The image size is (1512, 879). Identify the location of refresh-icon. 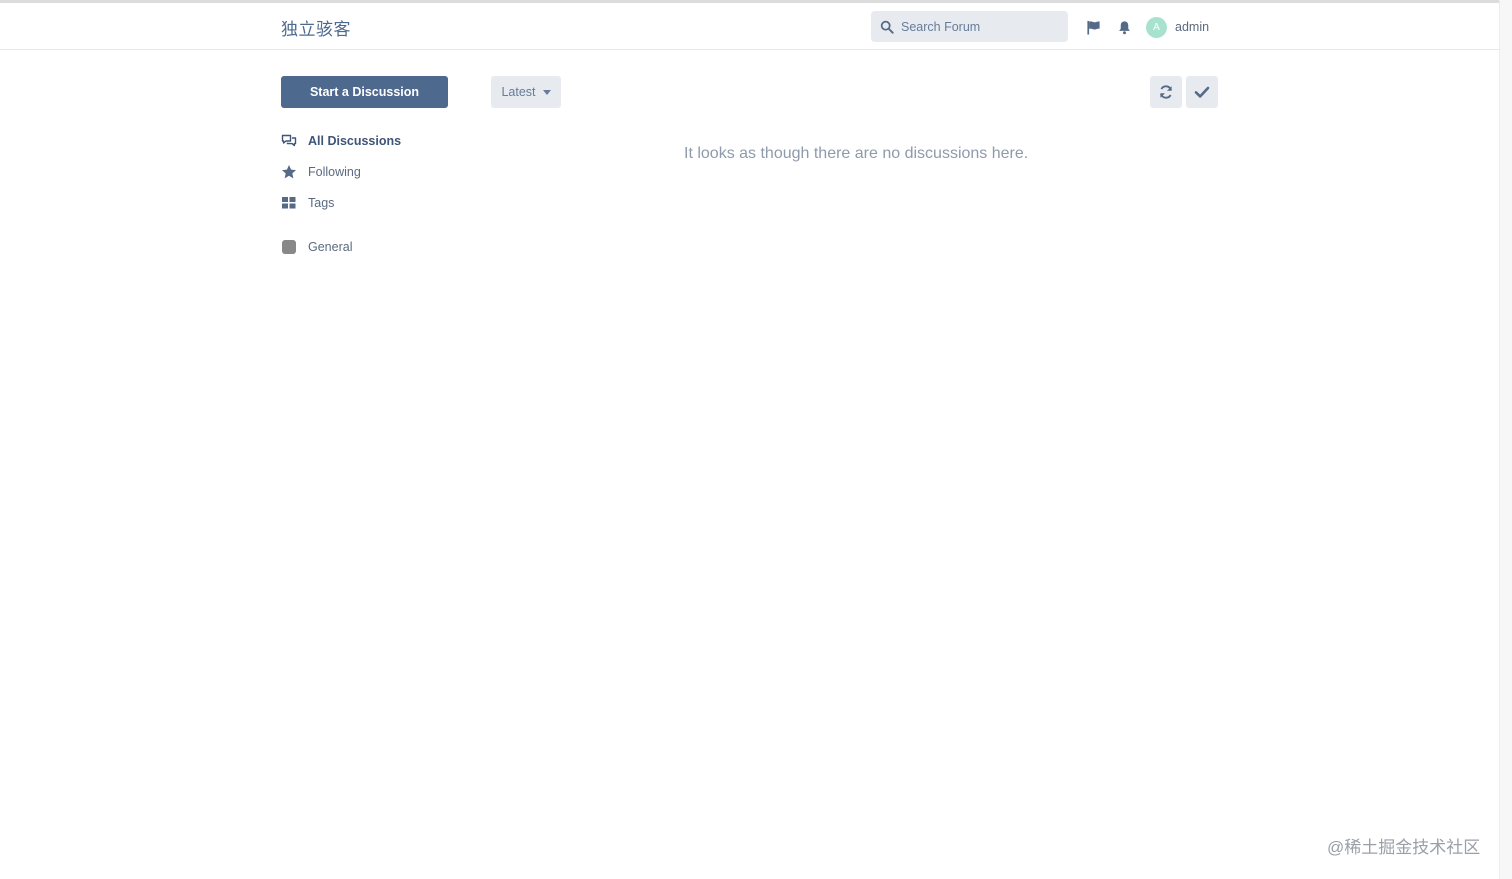
(1166, 92).